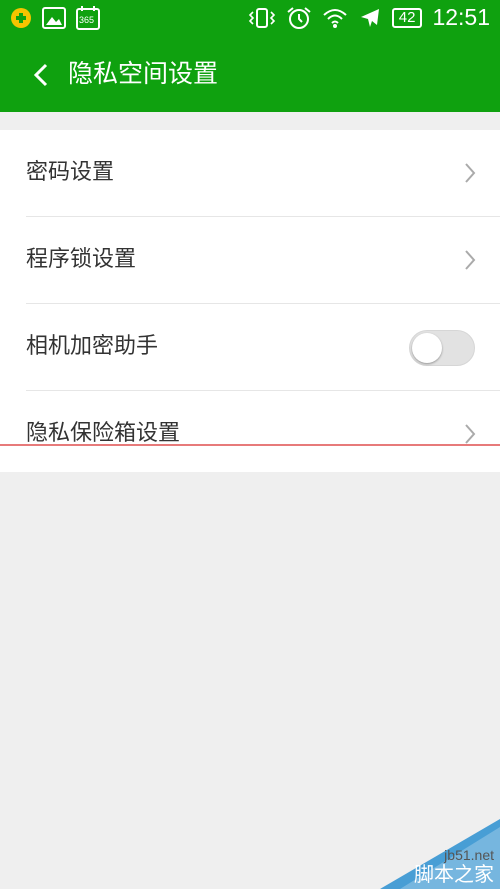  I want to click on watermark-name: 脚本之家, so click(454, 874).